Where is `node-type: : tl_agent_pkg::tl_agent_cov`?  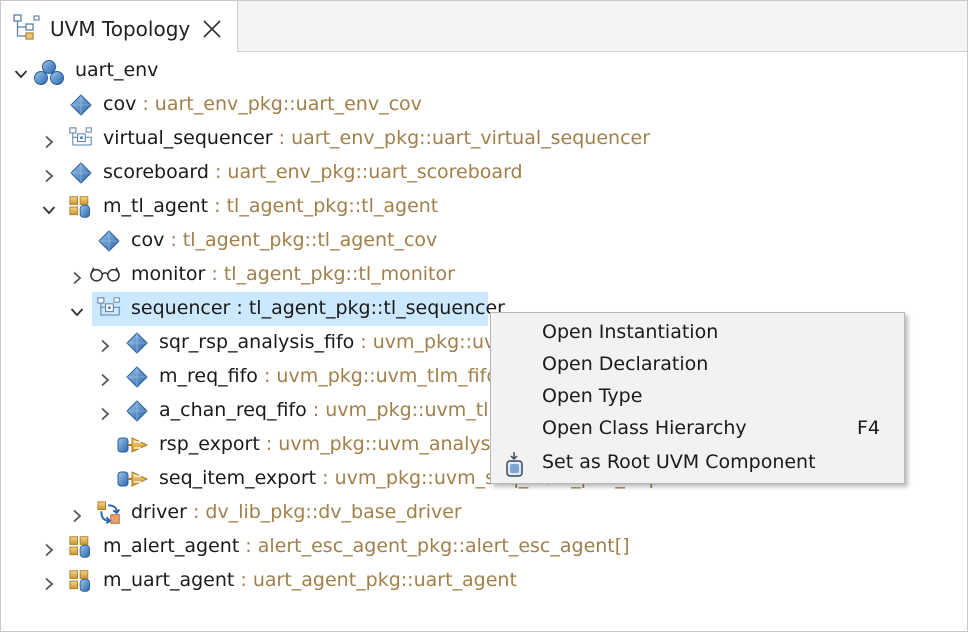
node-type: : tl_agent_pkg::tl_agent_cov is located at coordinates (301, 240).